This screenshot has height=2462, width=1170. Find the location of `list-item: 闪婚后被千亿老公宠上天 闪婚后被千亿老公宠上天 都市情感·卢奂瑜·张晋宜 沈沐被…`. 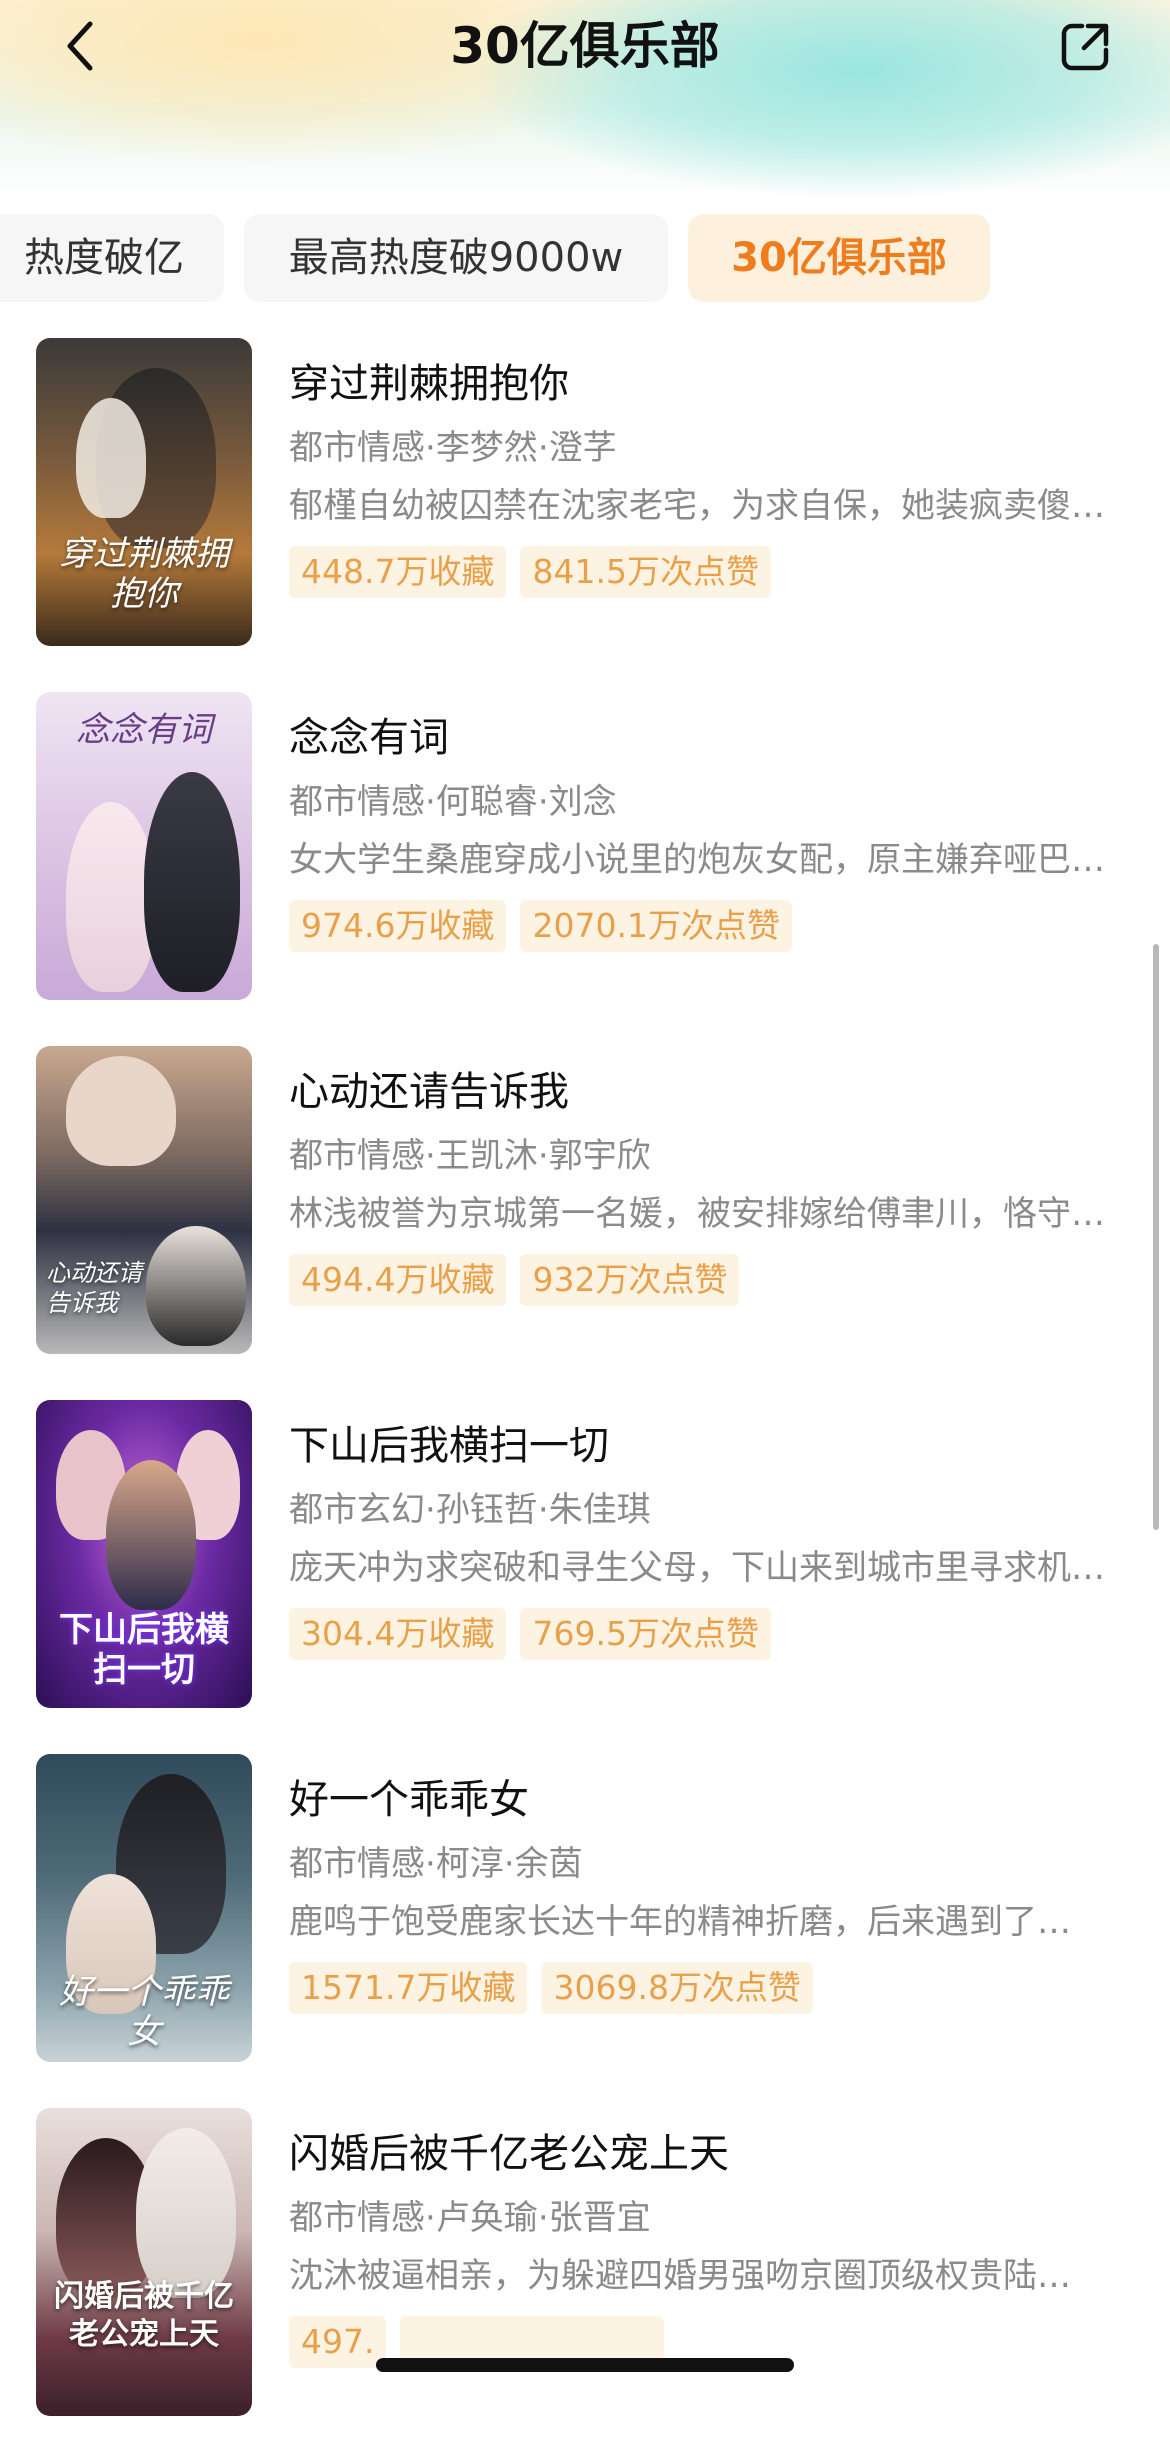

list-item: 闪婚后被千亿老公宠上天 闪婚后被千亿老公宠上天 都市情感·卢奂瑜·张晋宜 沈沐被… is located at coordinates (585, 2285).